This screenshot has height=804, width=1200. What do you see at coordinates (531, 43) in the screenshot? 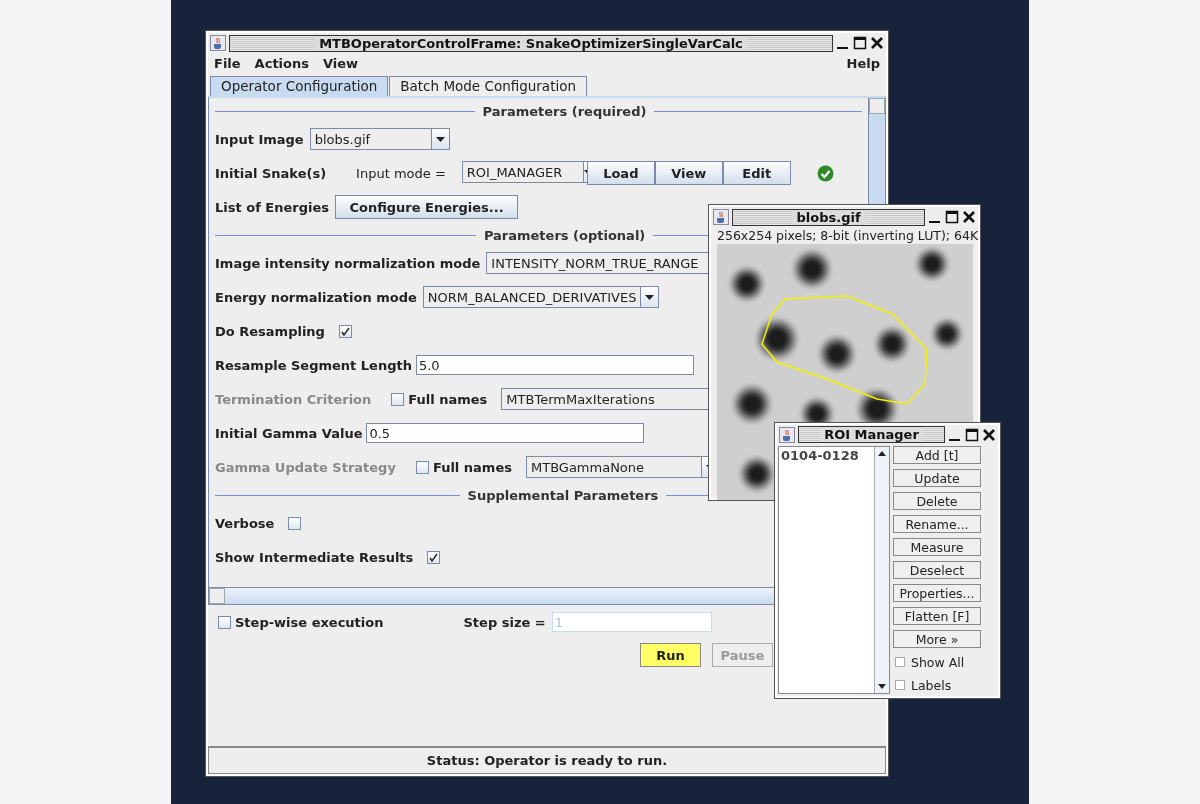
I see `window-title: MTBOperatorControlFrame: SnakeOptimizerSingleVarCalc` at bounding box center [531, 43].